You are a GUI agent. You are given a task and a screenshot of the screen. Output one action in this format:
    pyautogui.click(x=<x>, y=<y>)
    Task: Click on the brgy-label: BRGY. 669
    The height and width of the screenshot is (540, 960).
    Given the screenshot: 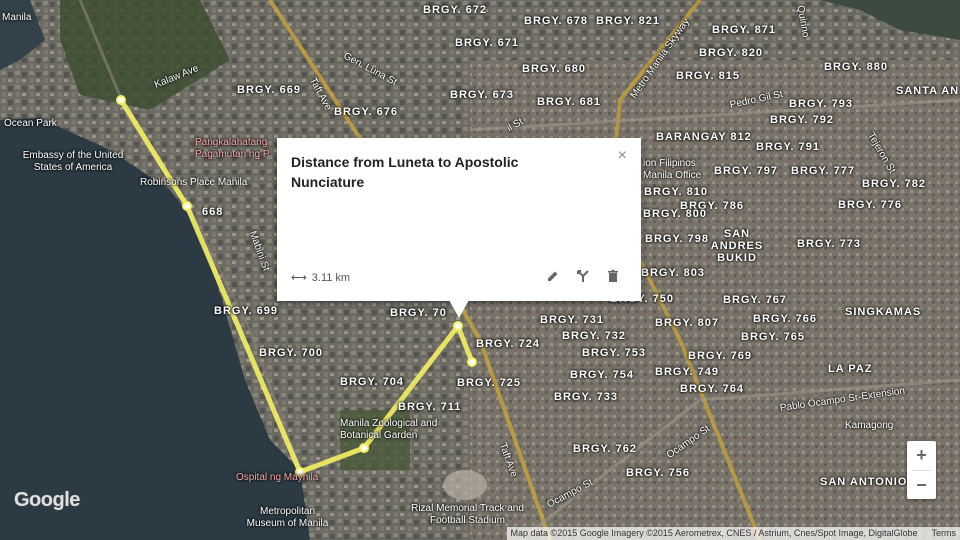 What is the action you would take?
    pyautogui.click(x=269, y=90)
    